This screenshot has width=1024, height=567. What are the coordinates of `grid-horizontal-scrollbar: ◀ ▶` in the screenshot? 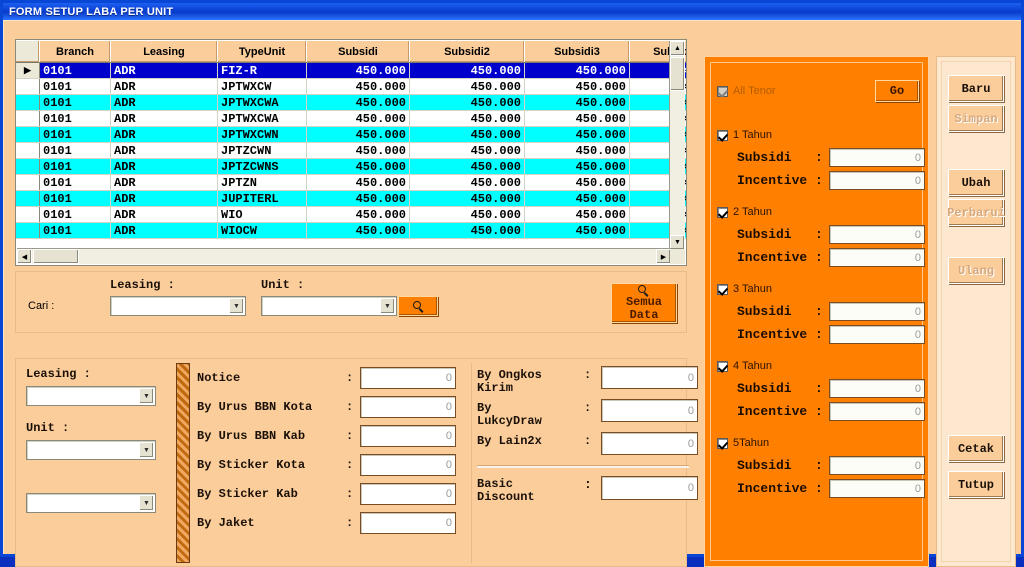 It's located at (344, 256).